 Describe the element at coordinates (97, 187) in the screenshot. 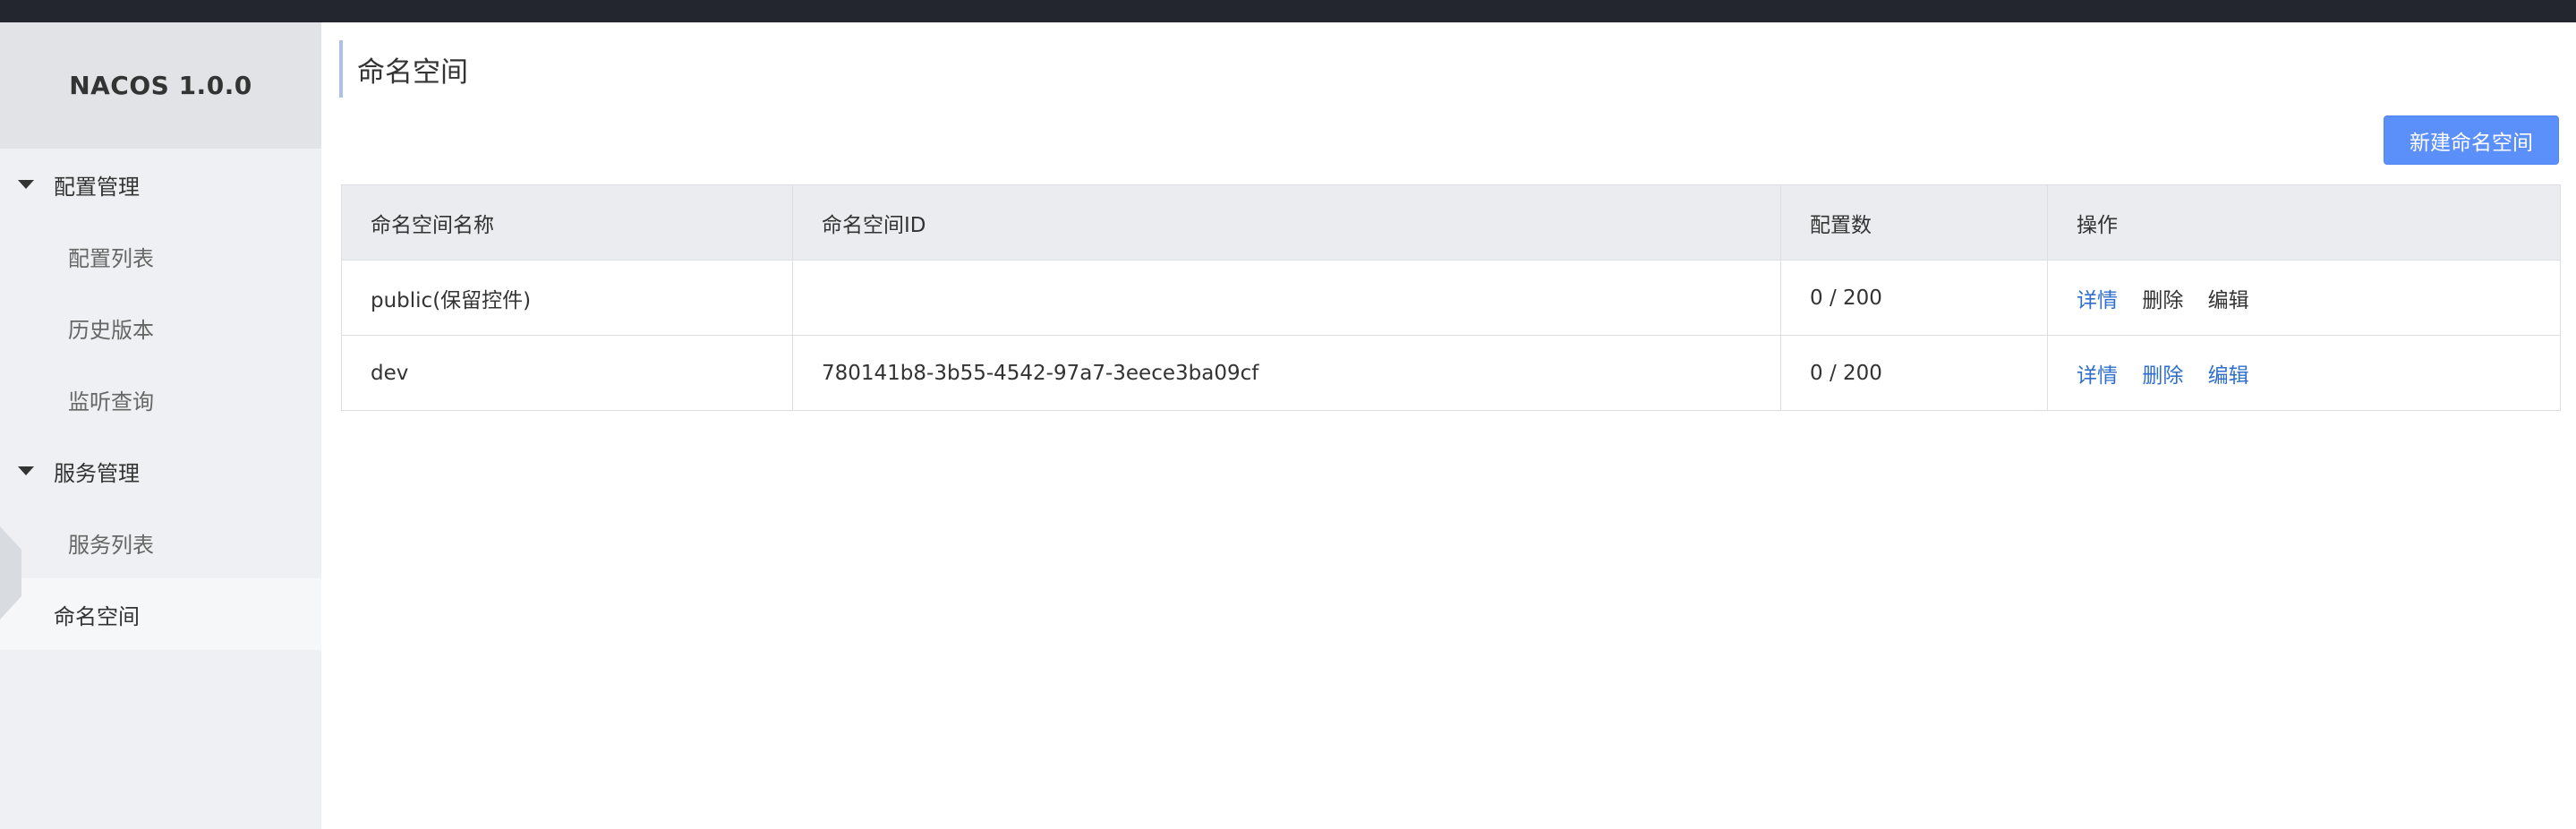

I see `nav-group-label: 配置管理` at that location.